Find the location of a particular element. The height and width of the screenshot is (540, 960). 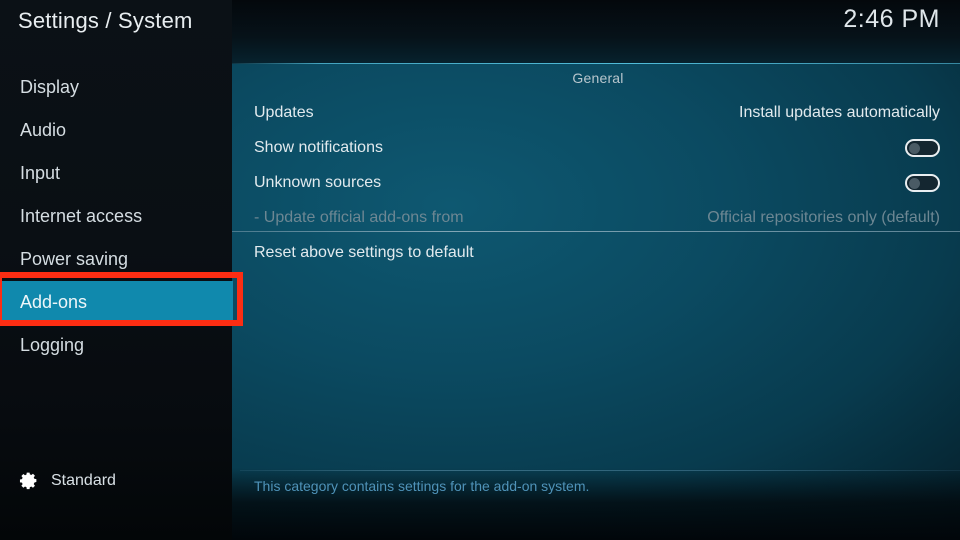

setting-row-unknown-sources: Unknown sources is located at coordinates (597, 182).